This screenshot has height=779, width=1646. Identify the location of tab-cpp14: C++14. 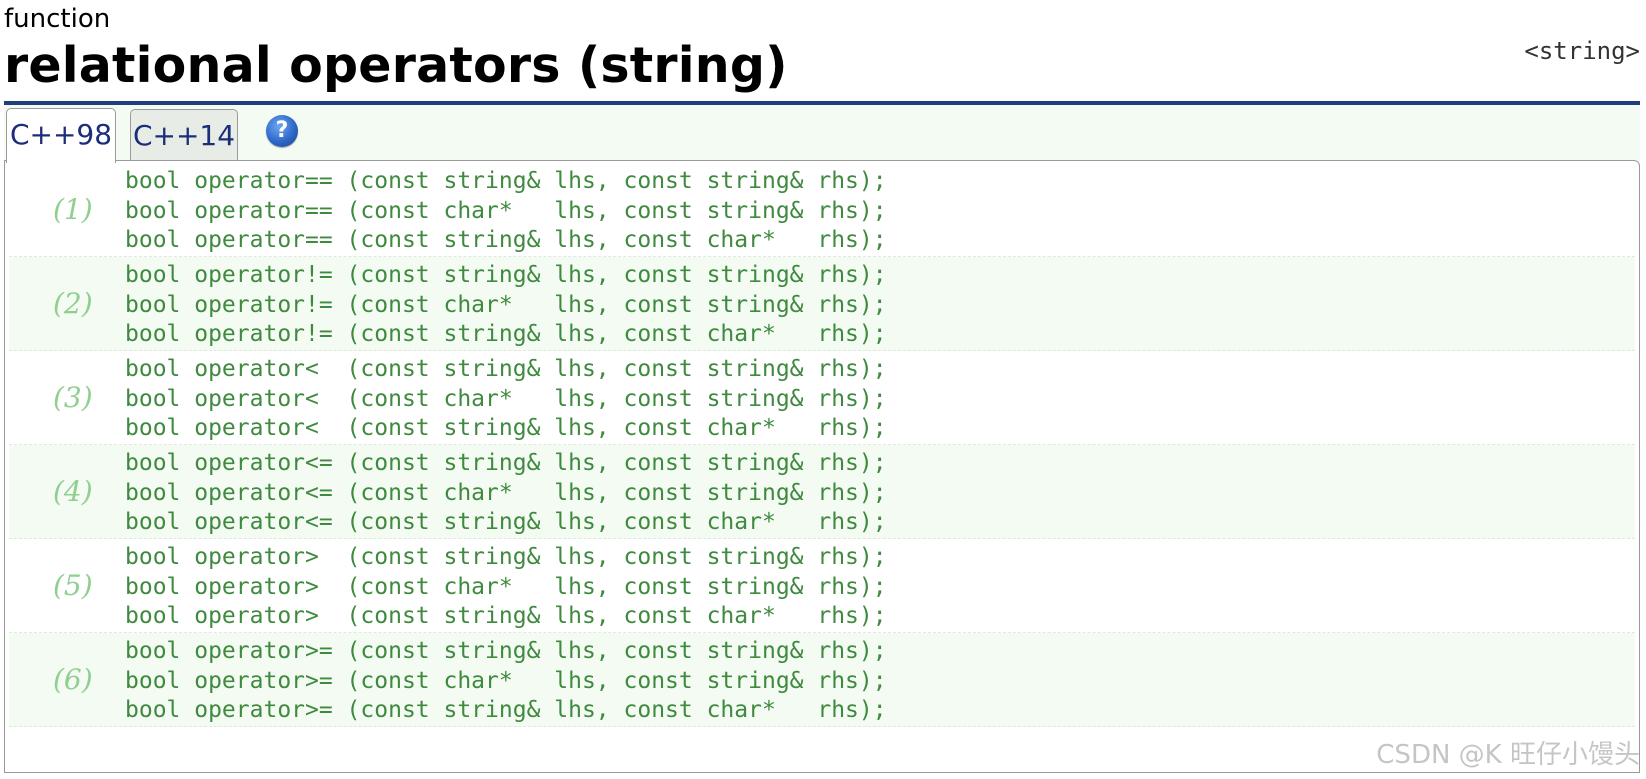
(184, 135).